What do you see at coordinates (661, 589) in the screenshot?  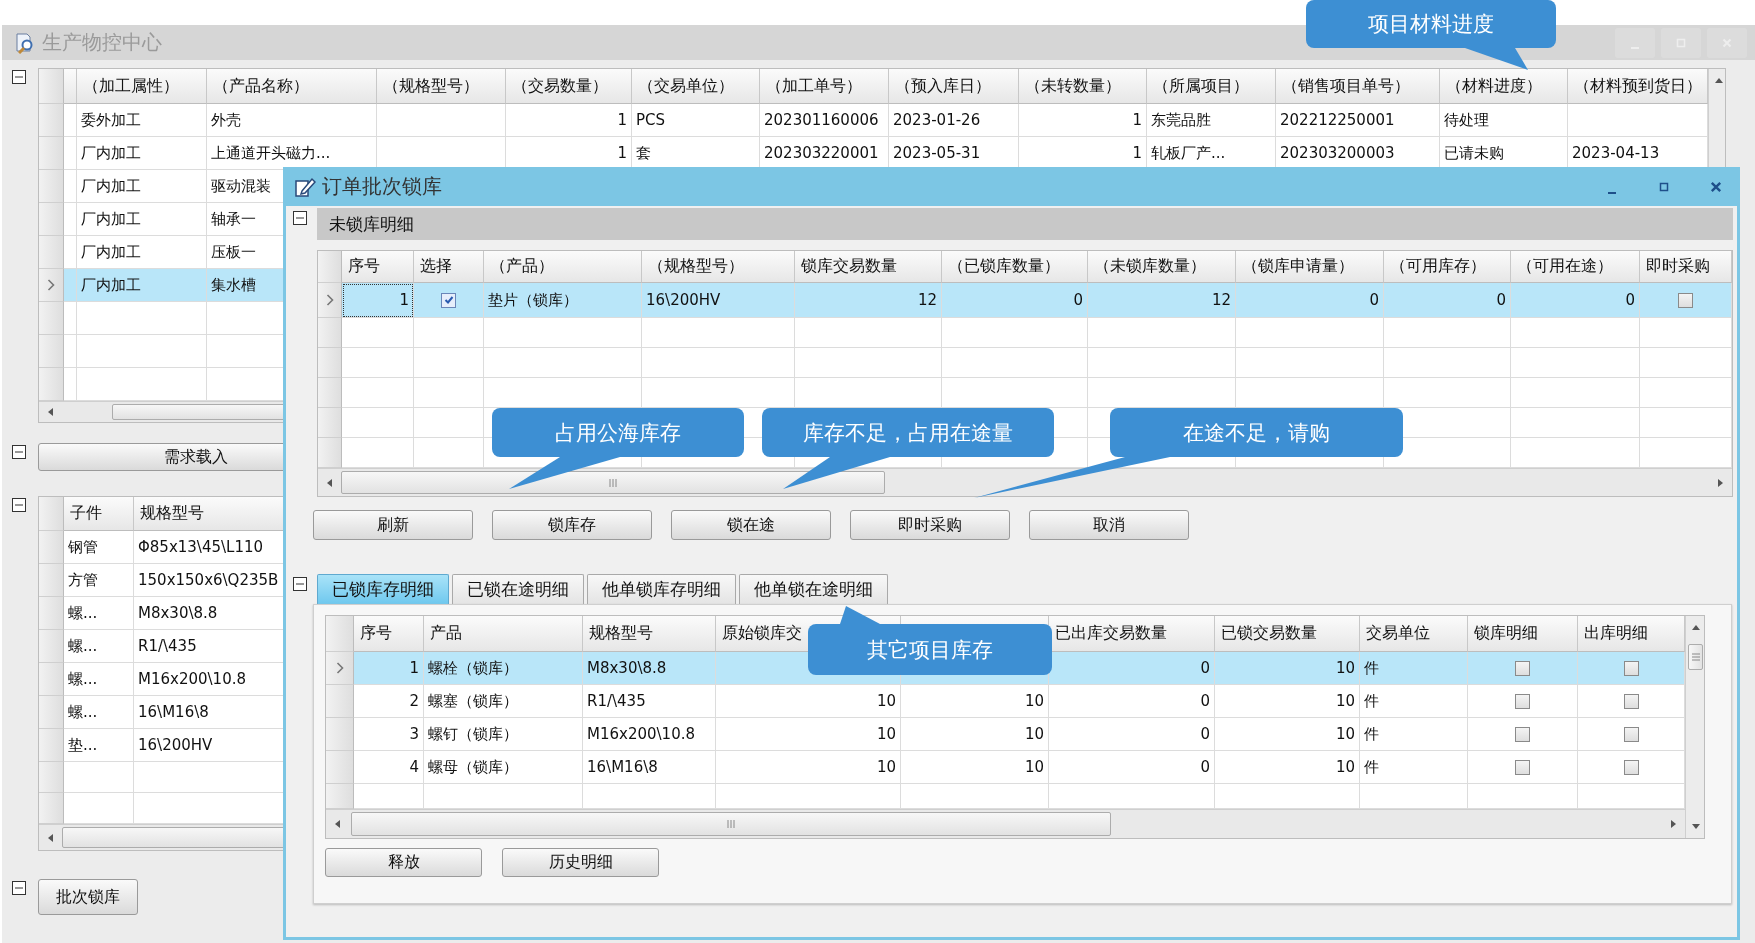 I see `tab: 他单锁库存明细` at bounding box center [661, 589].